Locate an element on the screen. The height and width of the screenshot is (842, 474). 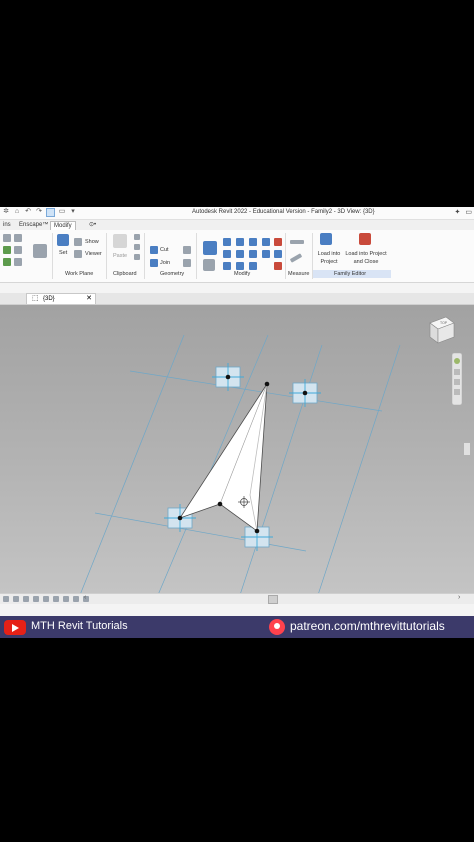
shadows-icon is located at coordinates (36, 599).